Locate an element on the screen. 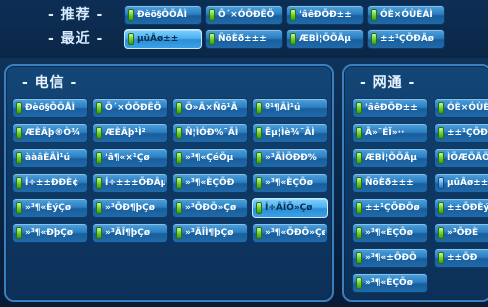  server-name: »³¶«ÐþÇø is located at coordinates (49, 233).